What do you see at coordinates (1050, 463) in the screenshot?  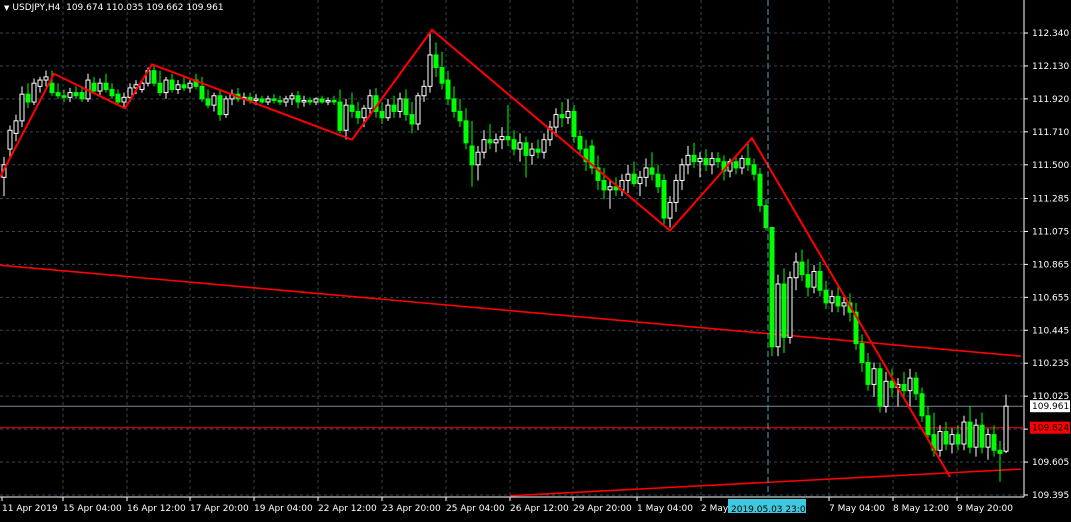 I see `y-tick-label: 109.605` at bounding box center [1050, 463].